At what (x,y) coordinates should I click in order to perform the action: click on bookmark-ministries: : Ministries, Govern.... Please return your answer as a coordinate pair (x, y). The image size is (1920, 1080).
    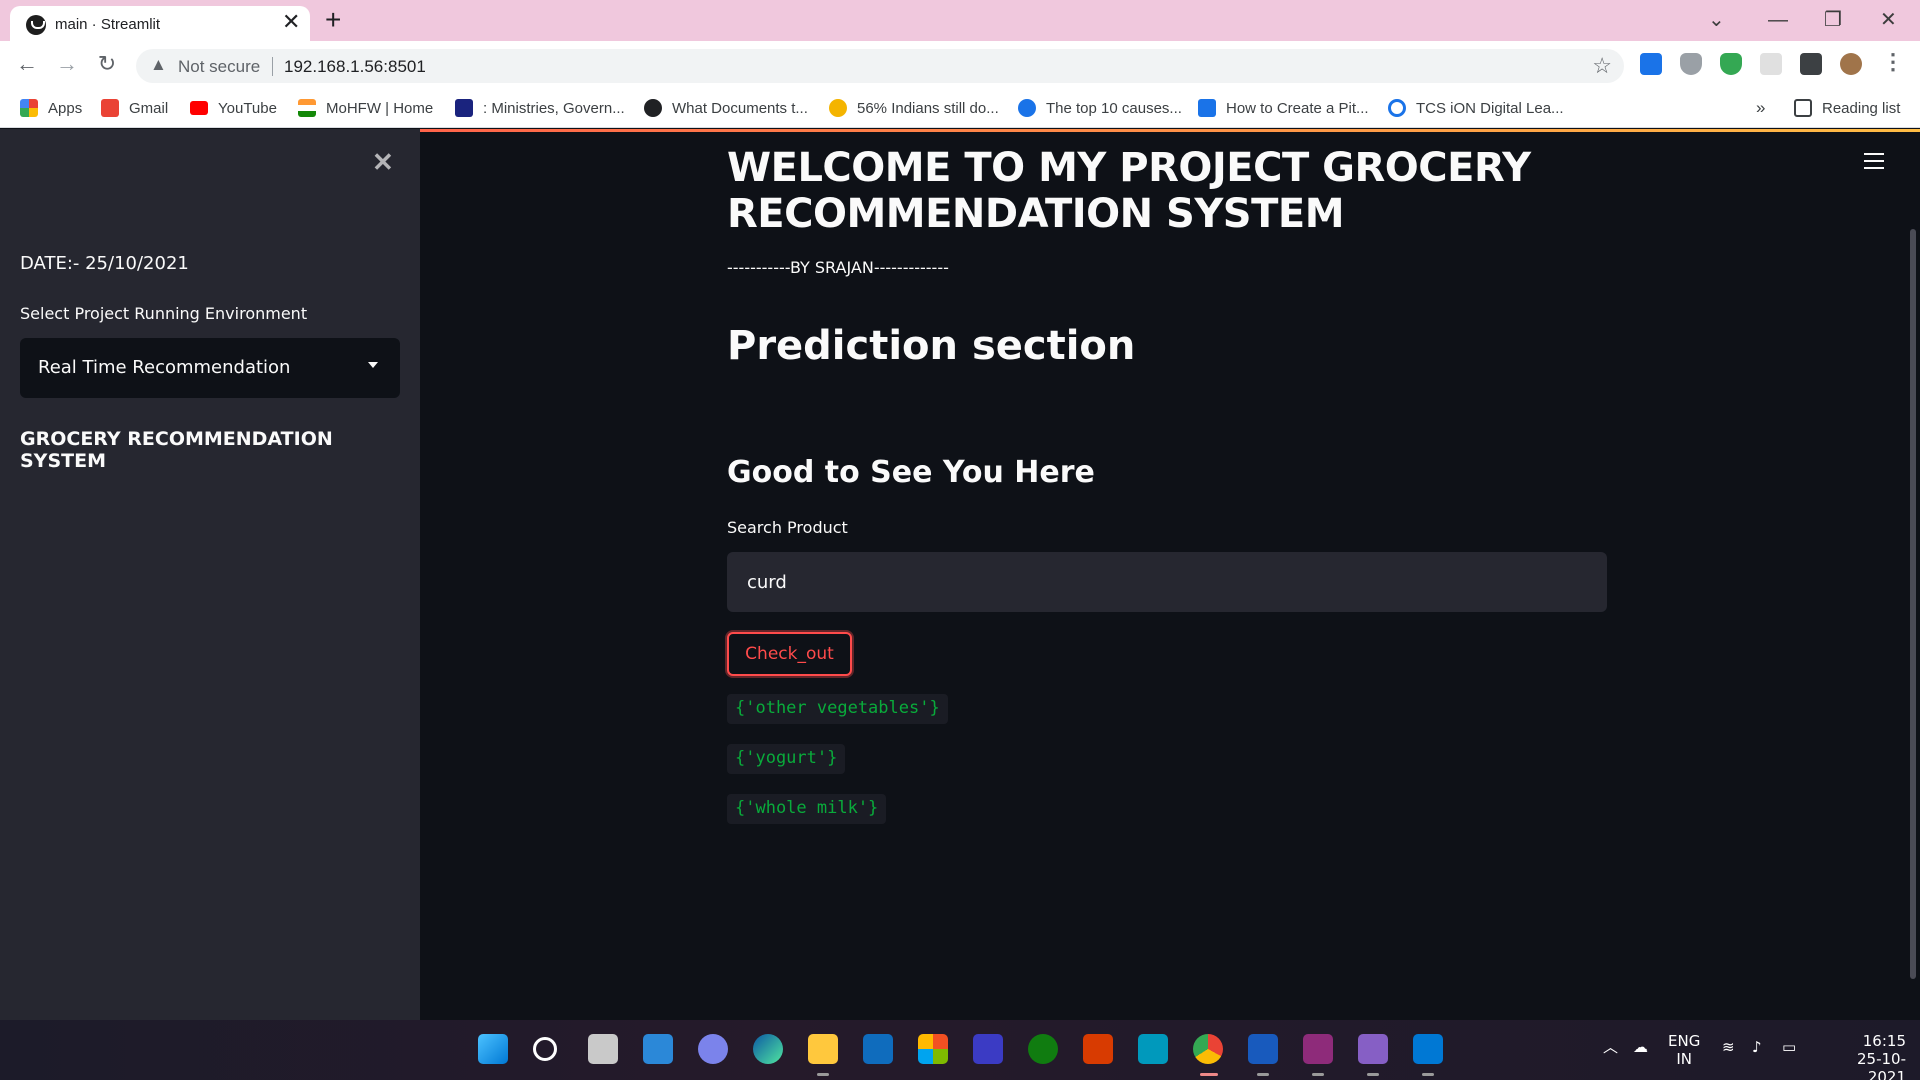
    Looking at the image, I should click on (540, 108).